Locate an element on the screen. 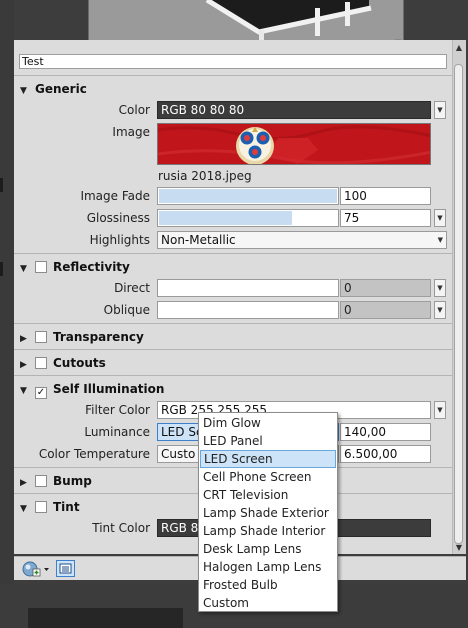 This screenshot has width=468, height=628. image-texture-thumbnail is located at coordinates (294, 144).